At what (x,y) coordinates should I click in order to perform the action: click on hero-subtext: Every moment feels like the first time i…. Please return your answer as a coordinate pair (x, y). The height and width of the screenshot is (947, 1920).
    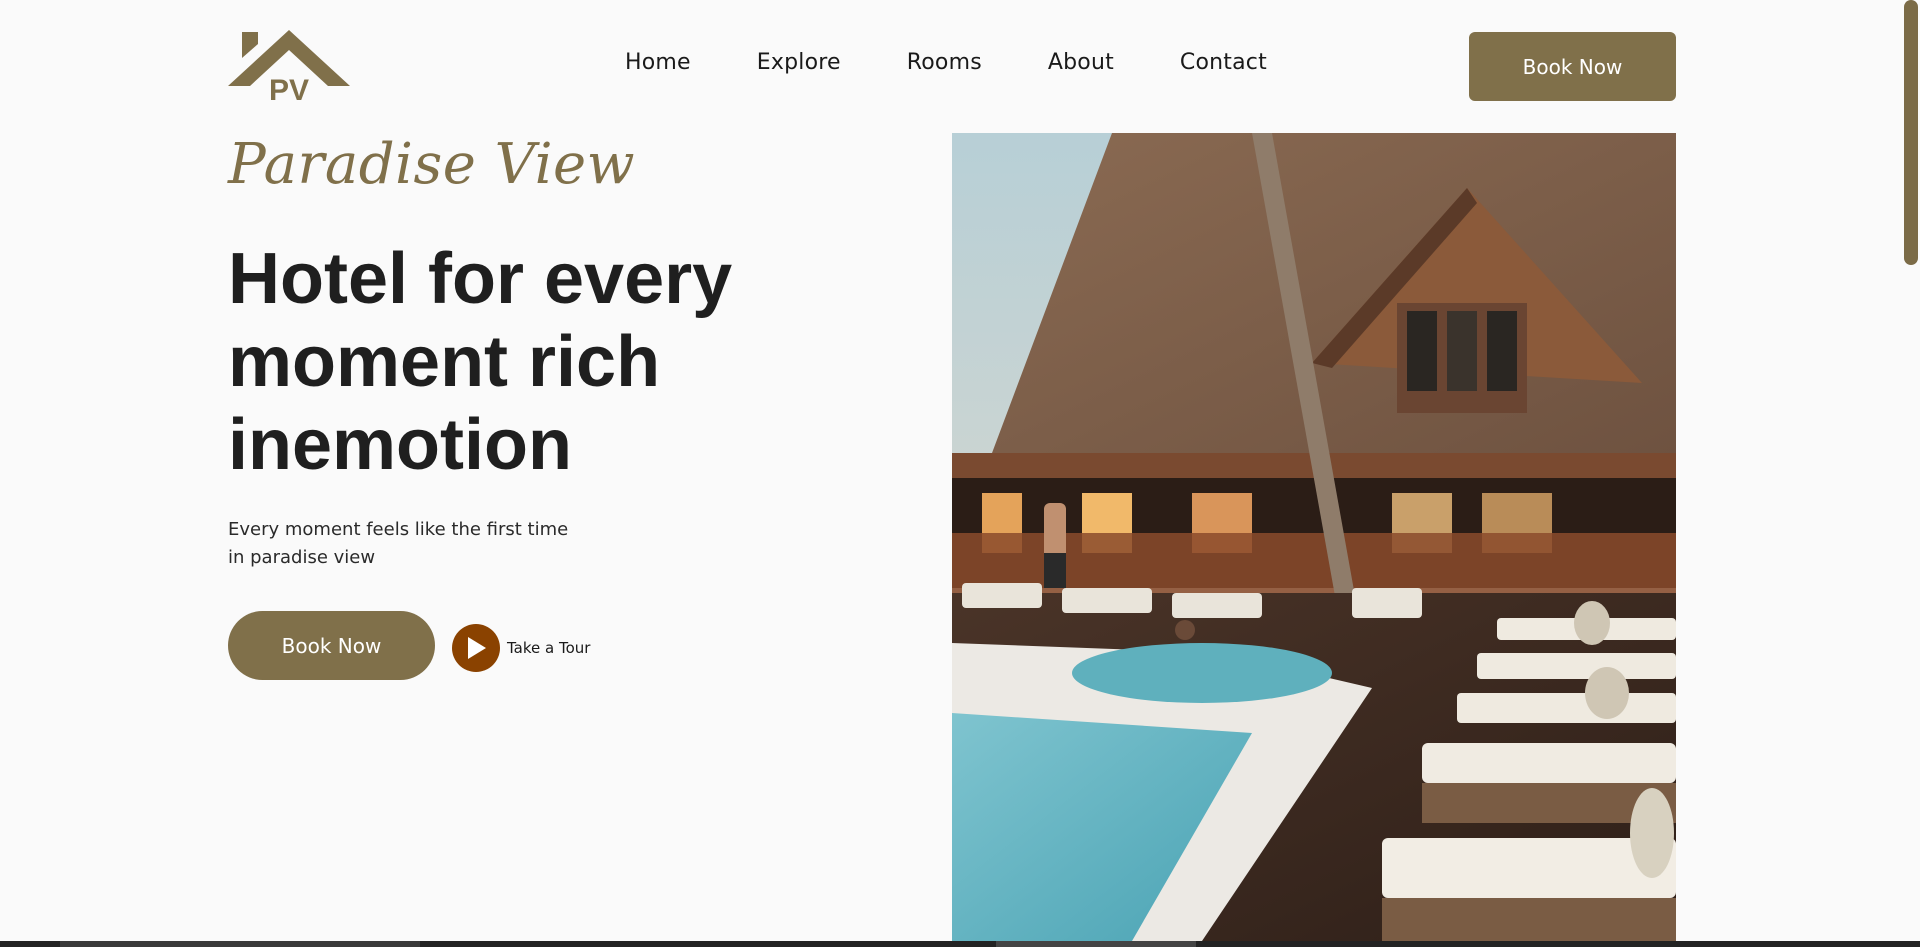
    Looking at the image, I should click on (408, 544).